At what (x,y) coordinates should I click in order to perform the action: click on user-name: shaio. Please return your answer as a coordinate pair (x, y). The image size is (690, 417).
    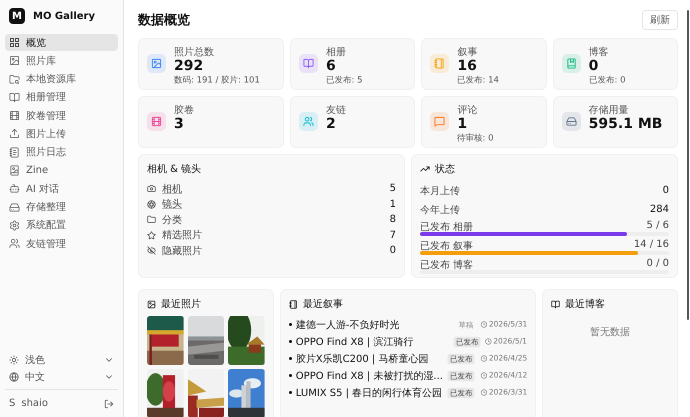
    Looking at the image, I should click on (35, 403).